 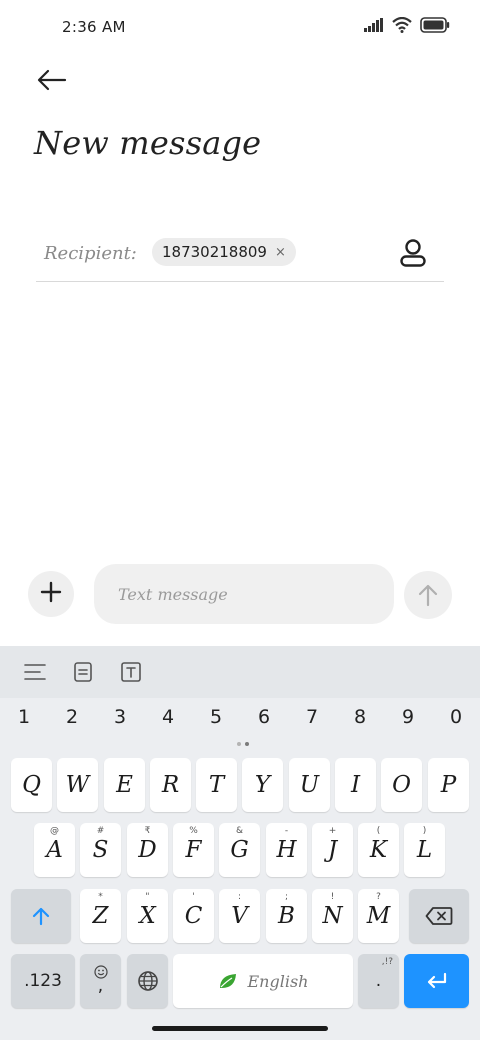 I want to click on shift-key, so click(x=41, y=916).